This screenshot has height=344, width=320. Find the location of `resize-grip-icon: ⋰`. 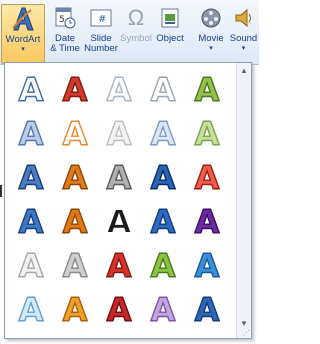

resize-grip-icon: ⋰ is located at coordinates (246, 333).